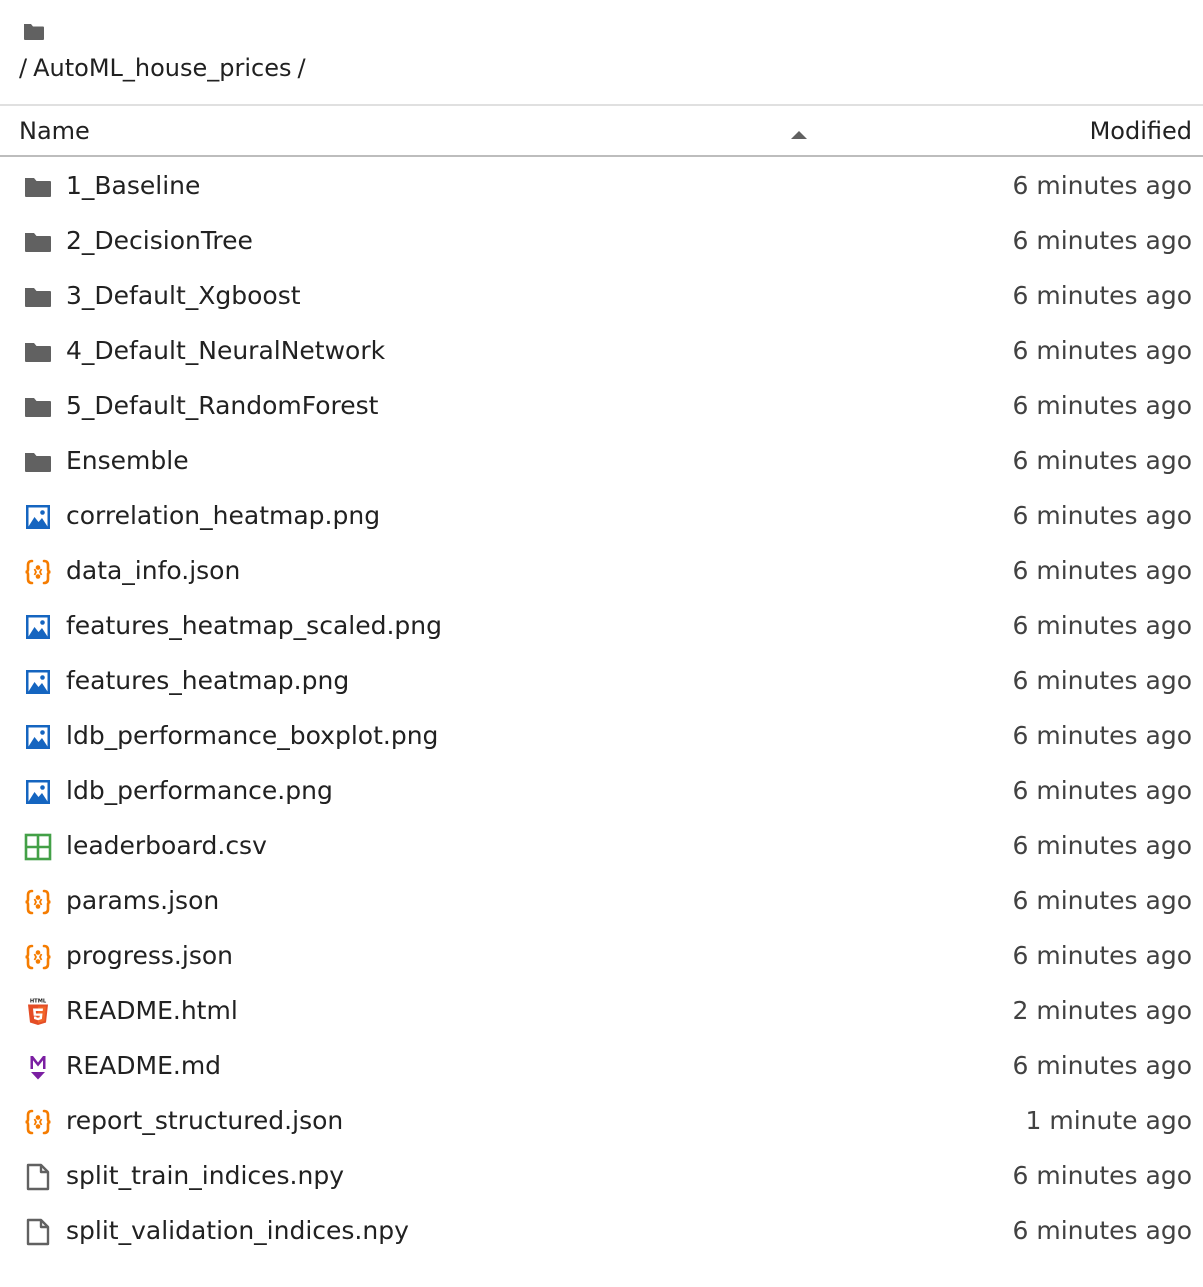  What do you see at coordinates (38, 1012) in the screenshot?
I see `html5-file-icon: HTML` at bounding box center [38, 1012].